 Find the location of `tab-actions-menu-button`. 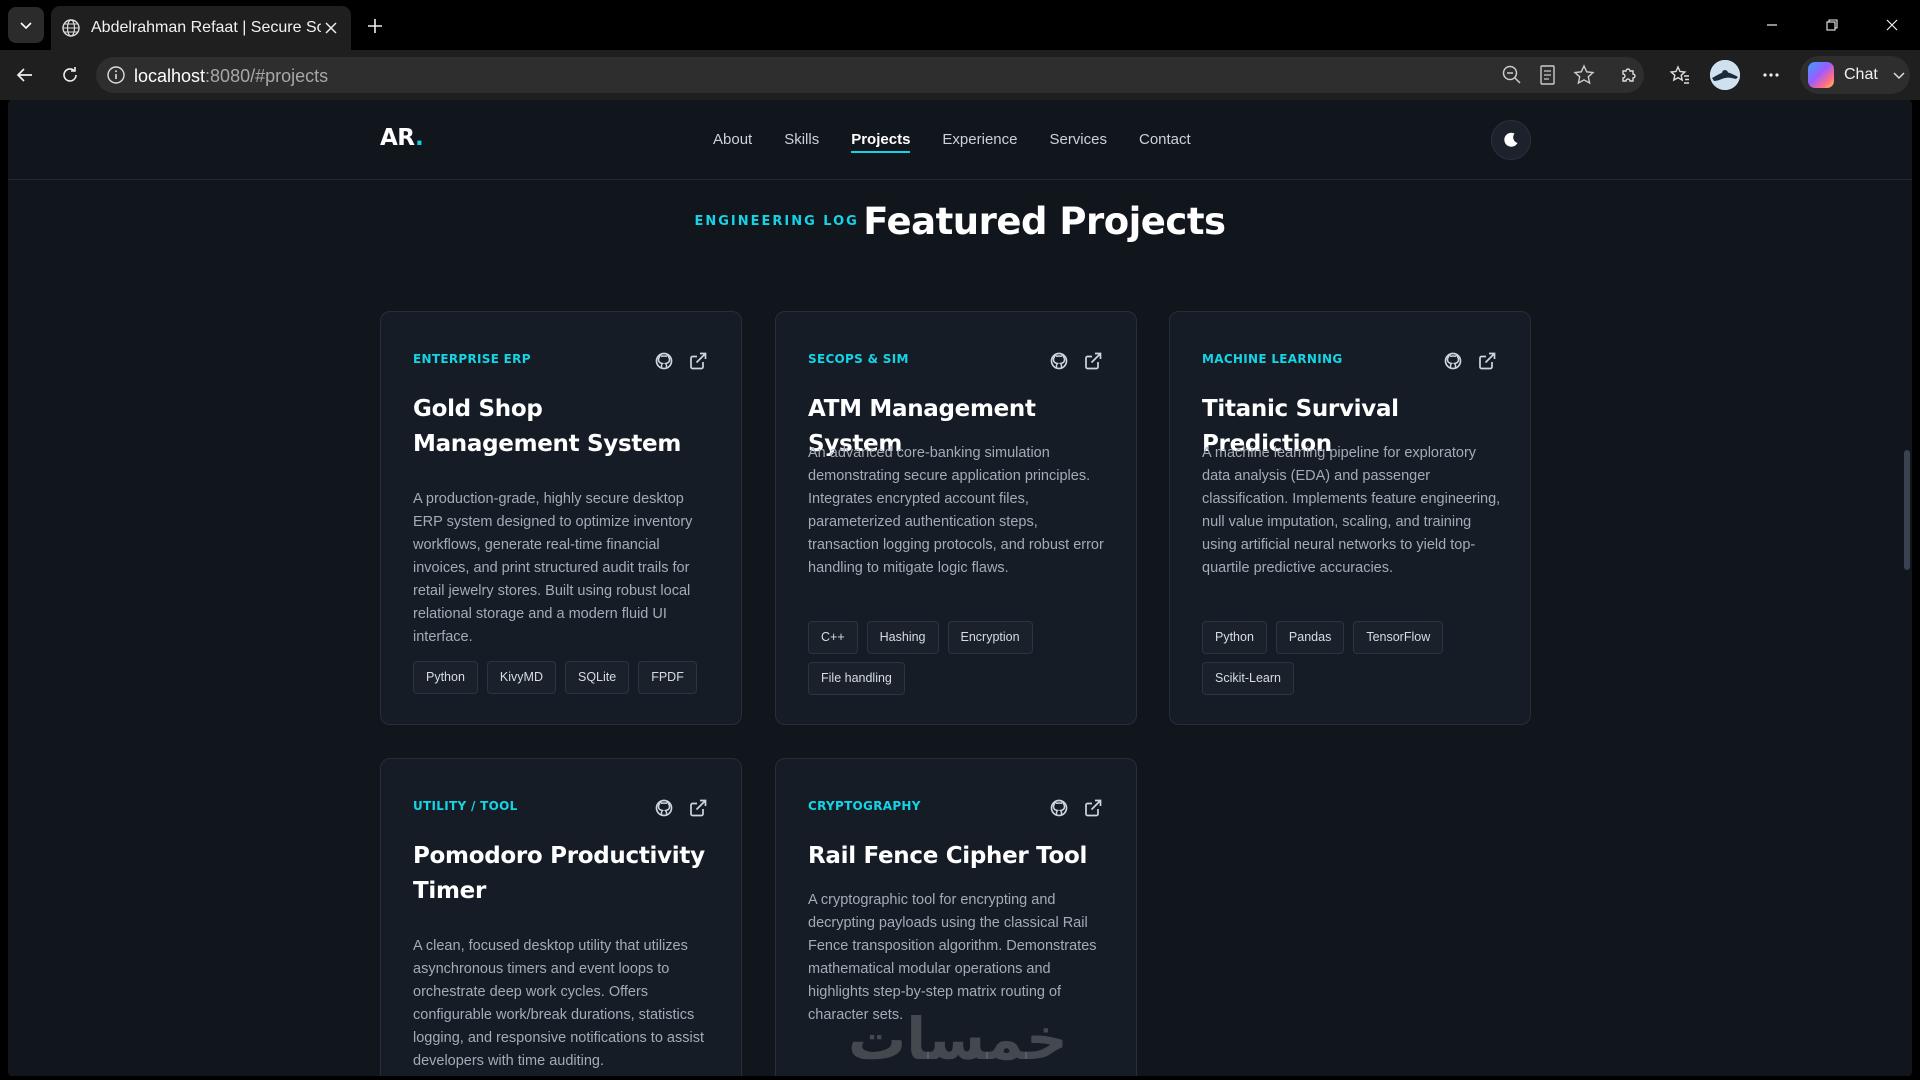

tab-actions-menu-button is located at coordinates (26, 25).